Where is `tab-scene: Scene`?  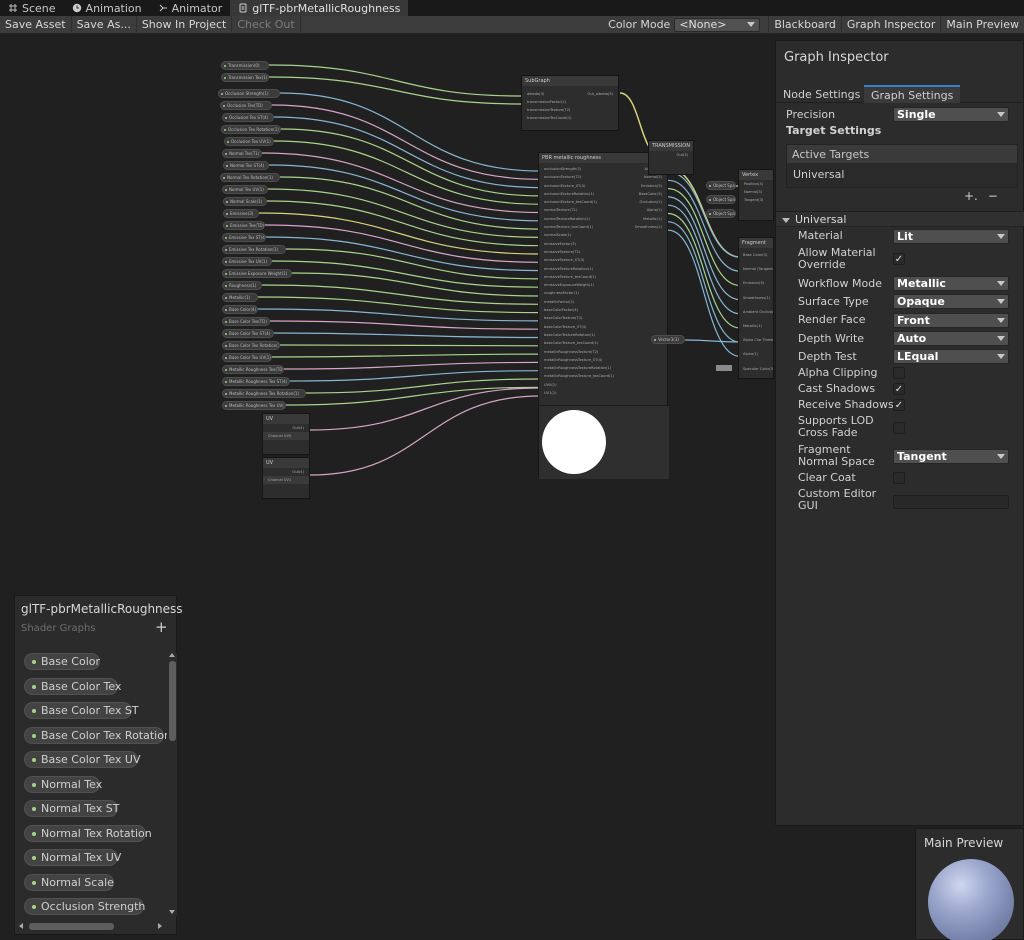 tab-scene: Scene is located at coordinates (32, 8).